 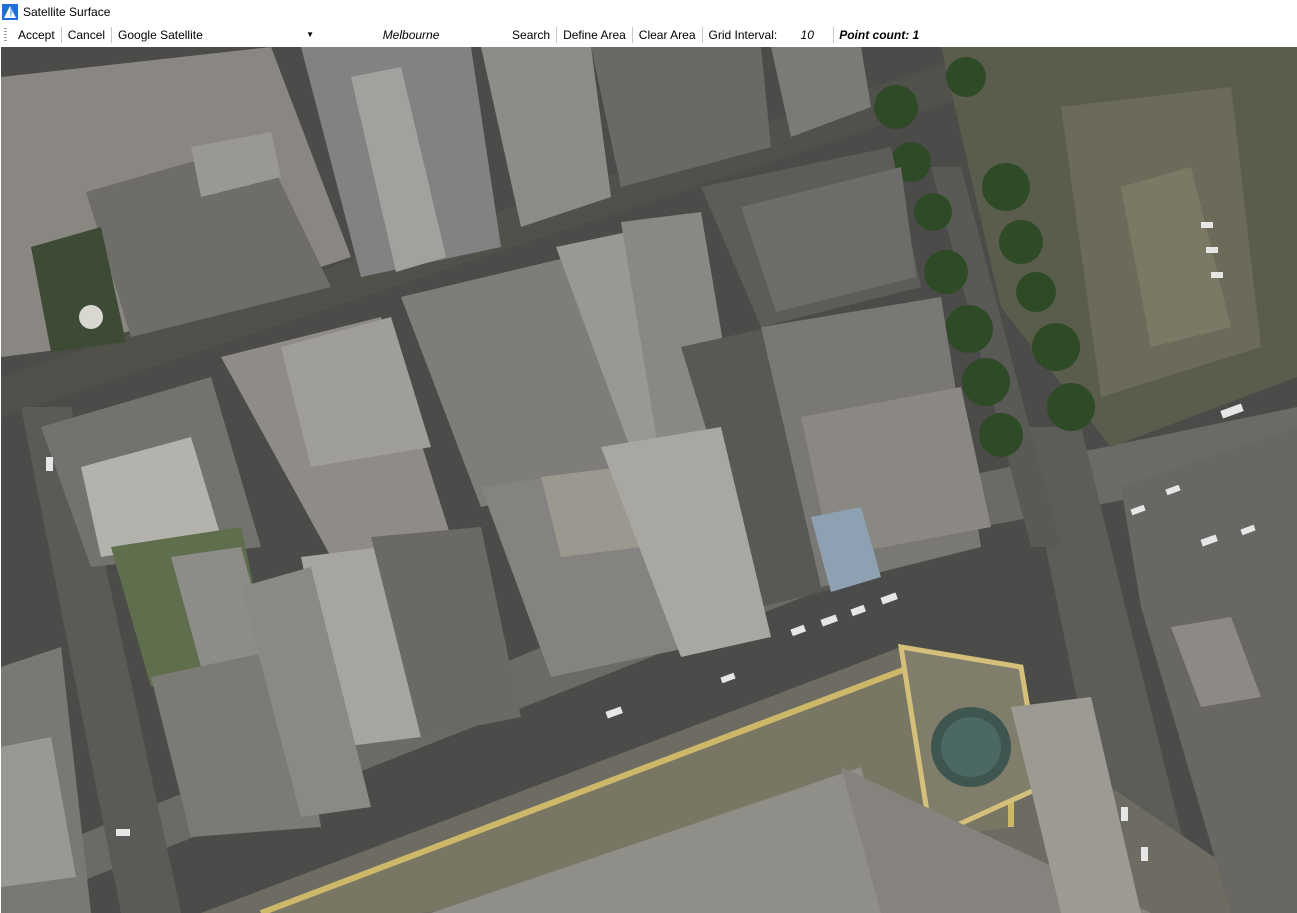 What do you see at coordinates (743, 35) in the screenshot?
I see `grid-interval-label: Grid Interval:` at bounding box center [743, 35].